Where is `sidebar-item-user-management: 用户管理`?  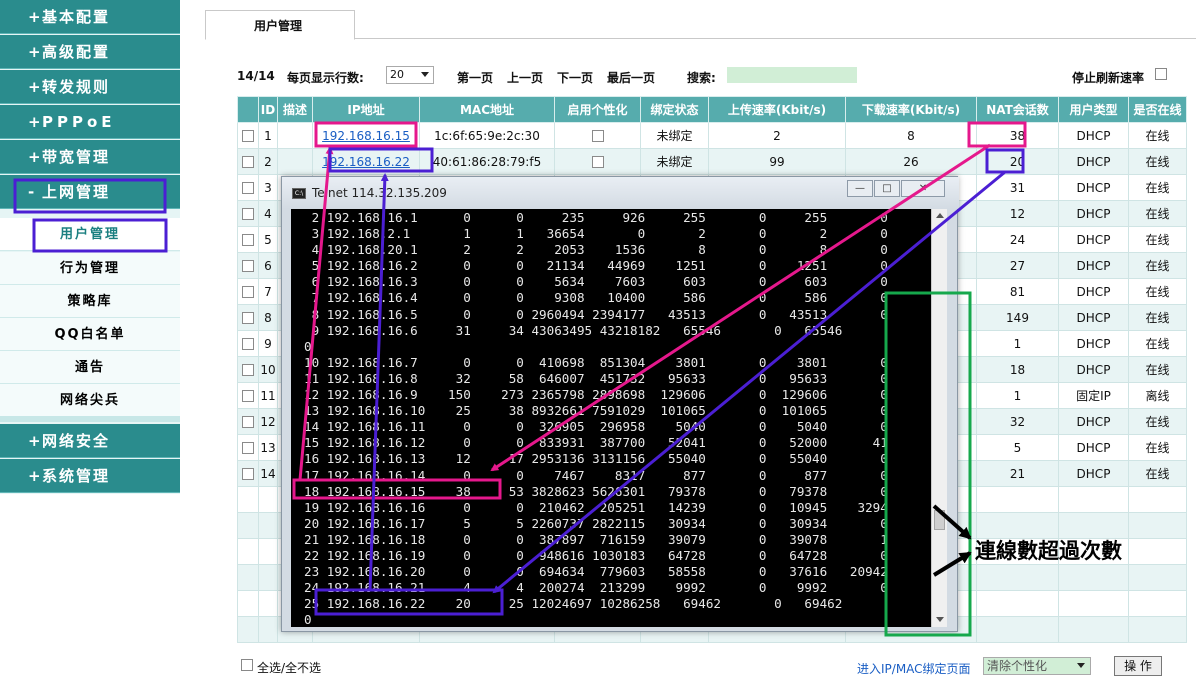 sidebar-item-user-management: 用户管理 is located at coordinates (90, 234).